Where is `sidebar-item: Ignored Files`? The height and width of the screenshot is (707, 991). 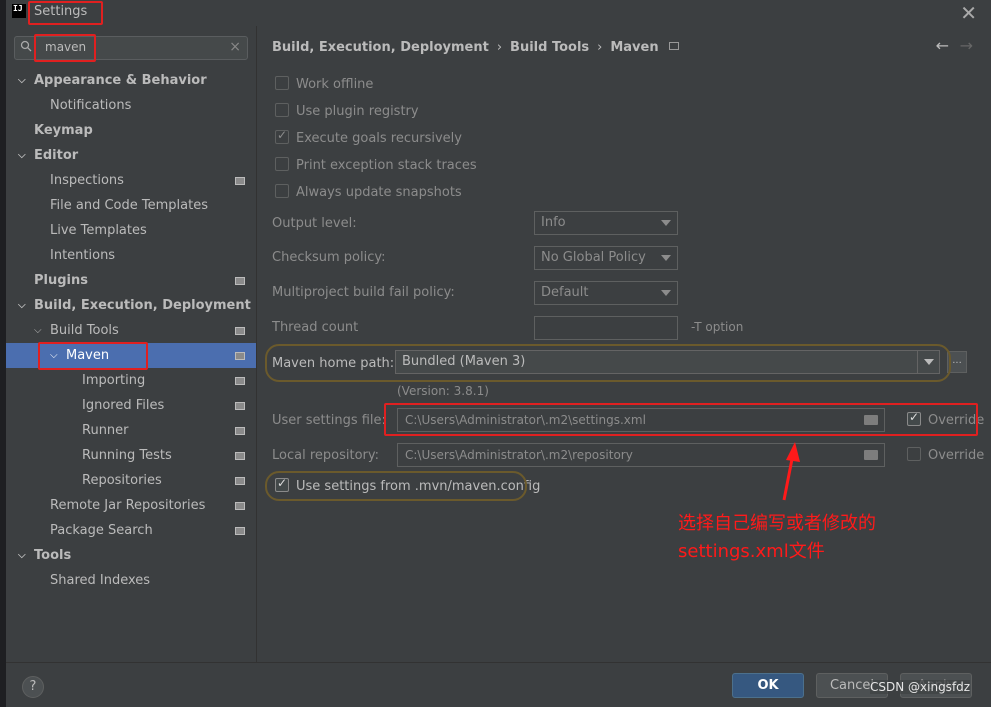
sidebar-item: Ignored Files is located at coordinates (131, 405).